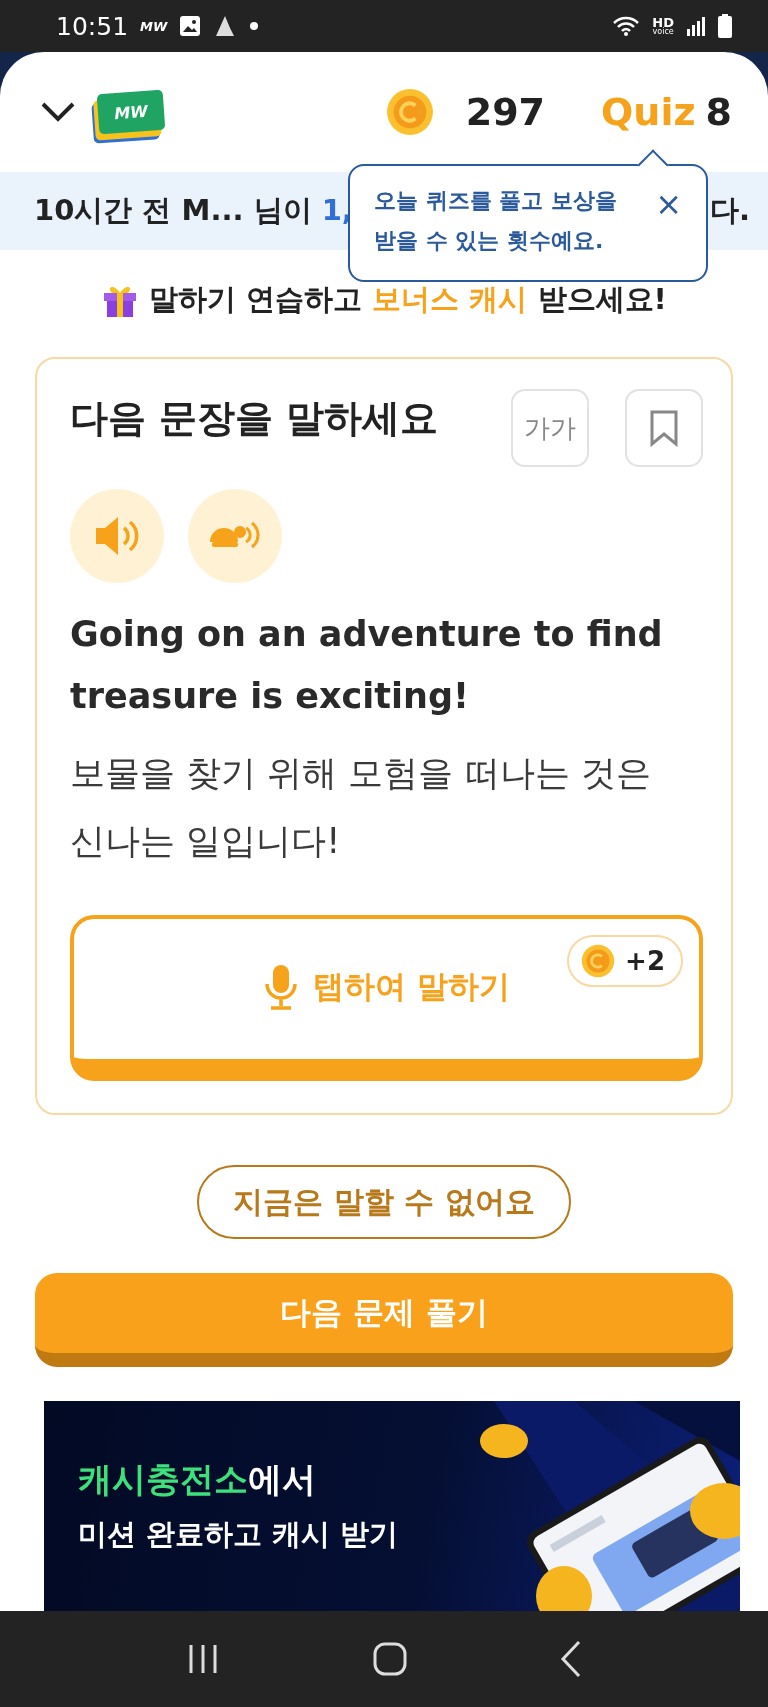  What do you see at coordinates (154, 26) in the screenshot?
I see `notification-app-label: MW` at bounding box center [154, 26].